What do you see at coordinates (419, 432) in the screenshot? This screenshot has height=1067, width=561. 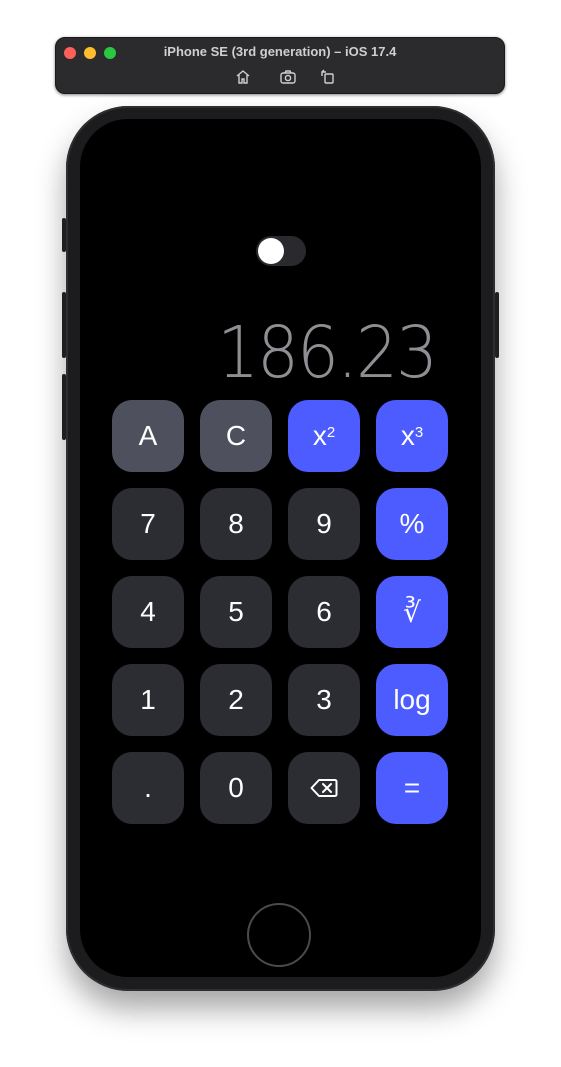 I see `cube-exponent: 3` at bounding box center [419, 432].